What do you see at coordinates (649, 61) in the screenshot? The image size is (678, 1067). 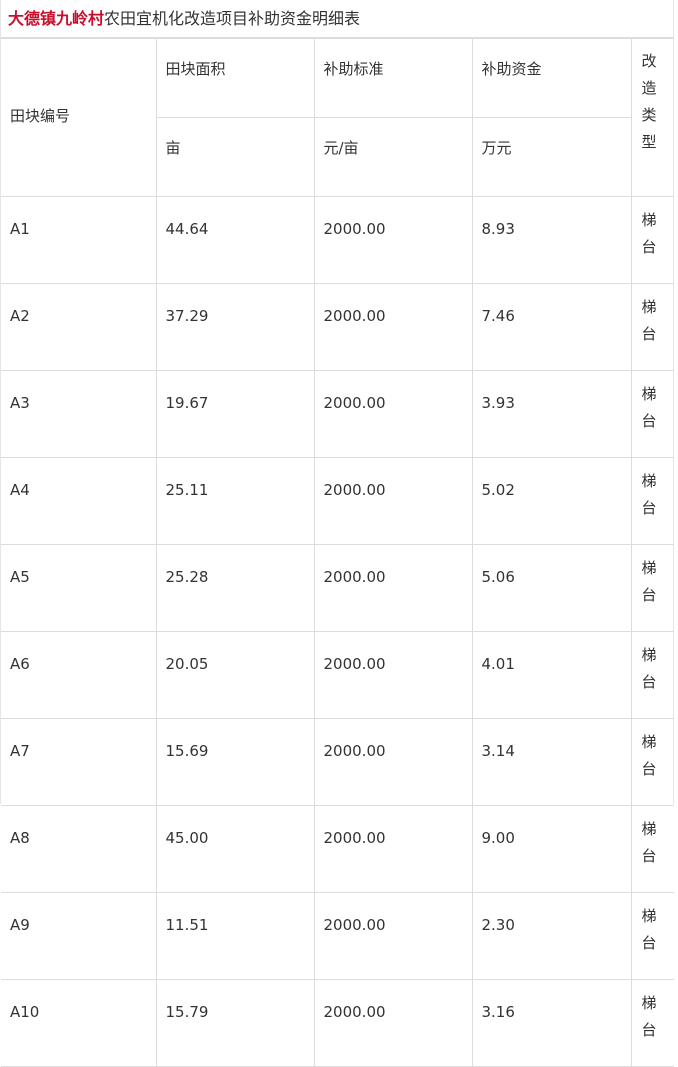 I see `header-type-char: 改` at bounding box center [649, 61].